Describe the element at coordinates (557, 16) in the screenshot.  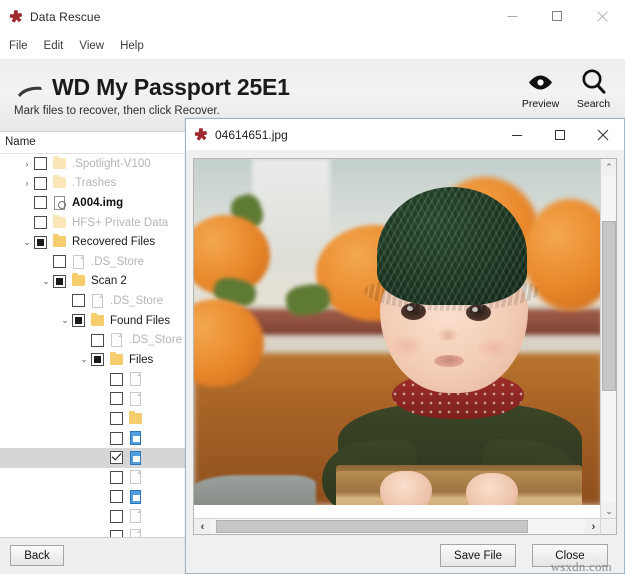
I see `maximize-button` at that location.